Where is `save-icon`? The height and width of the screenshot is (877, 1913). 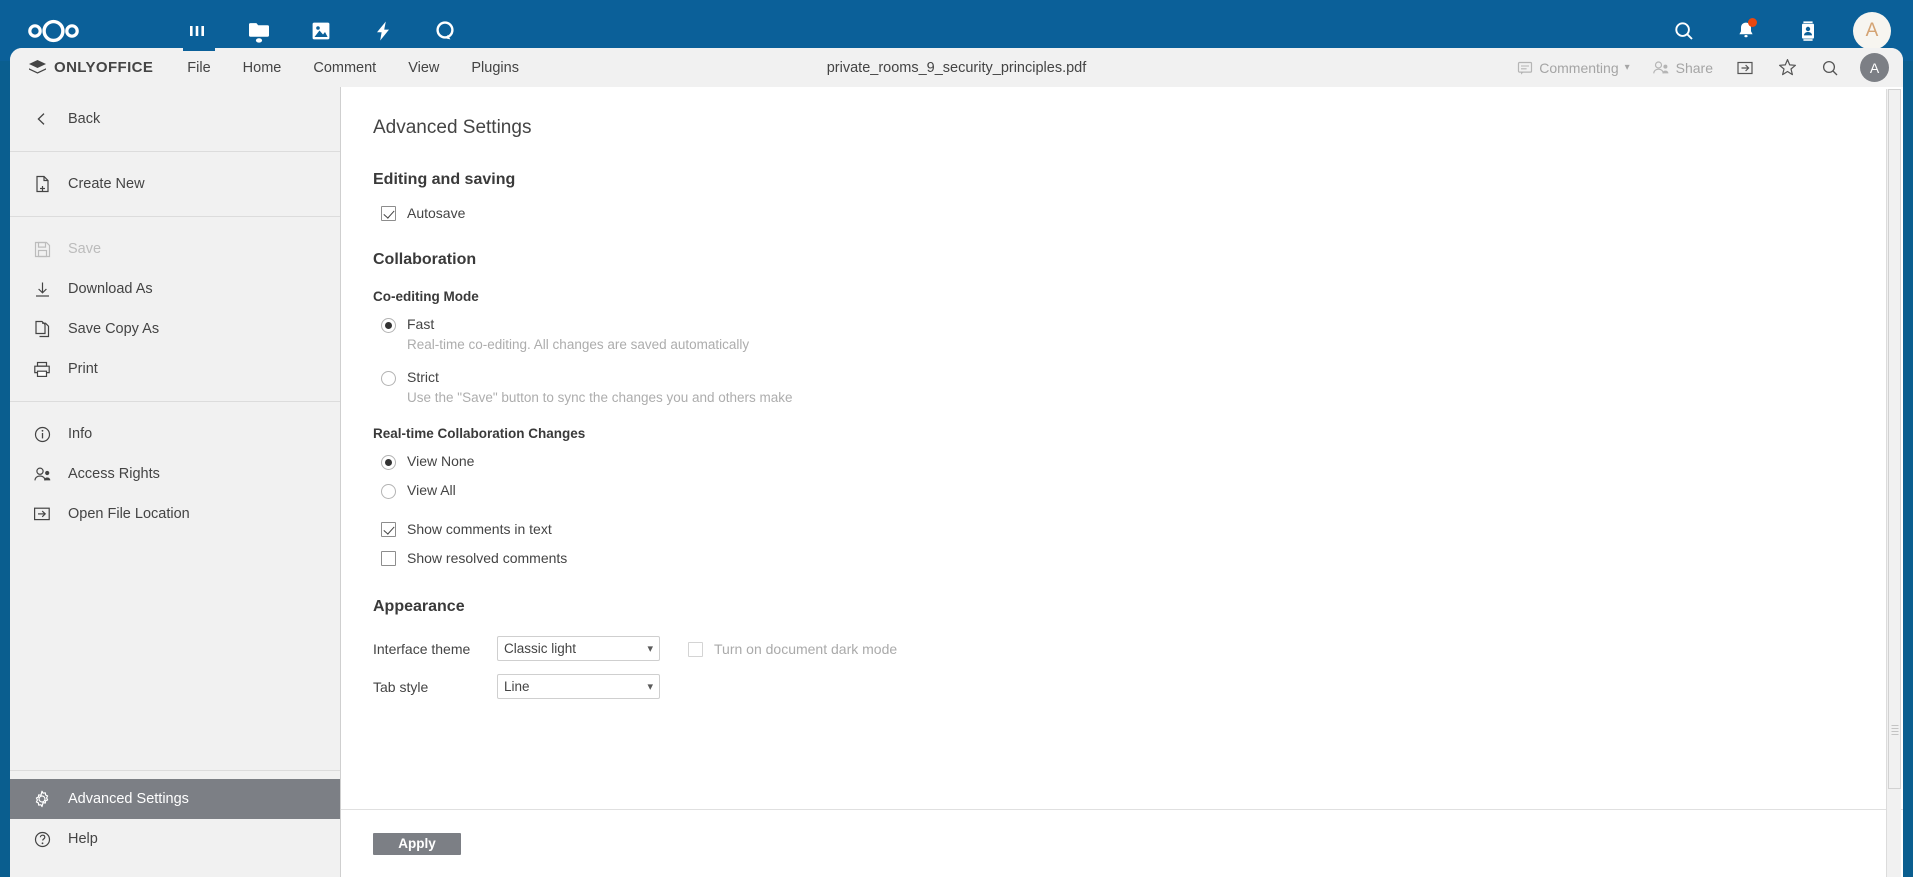 save-icon is located at coordinates (42, 249).